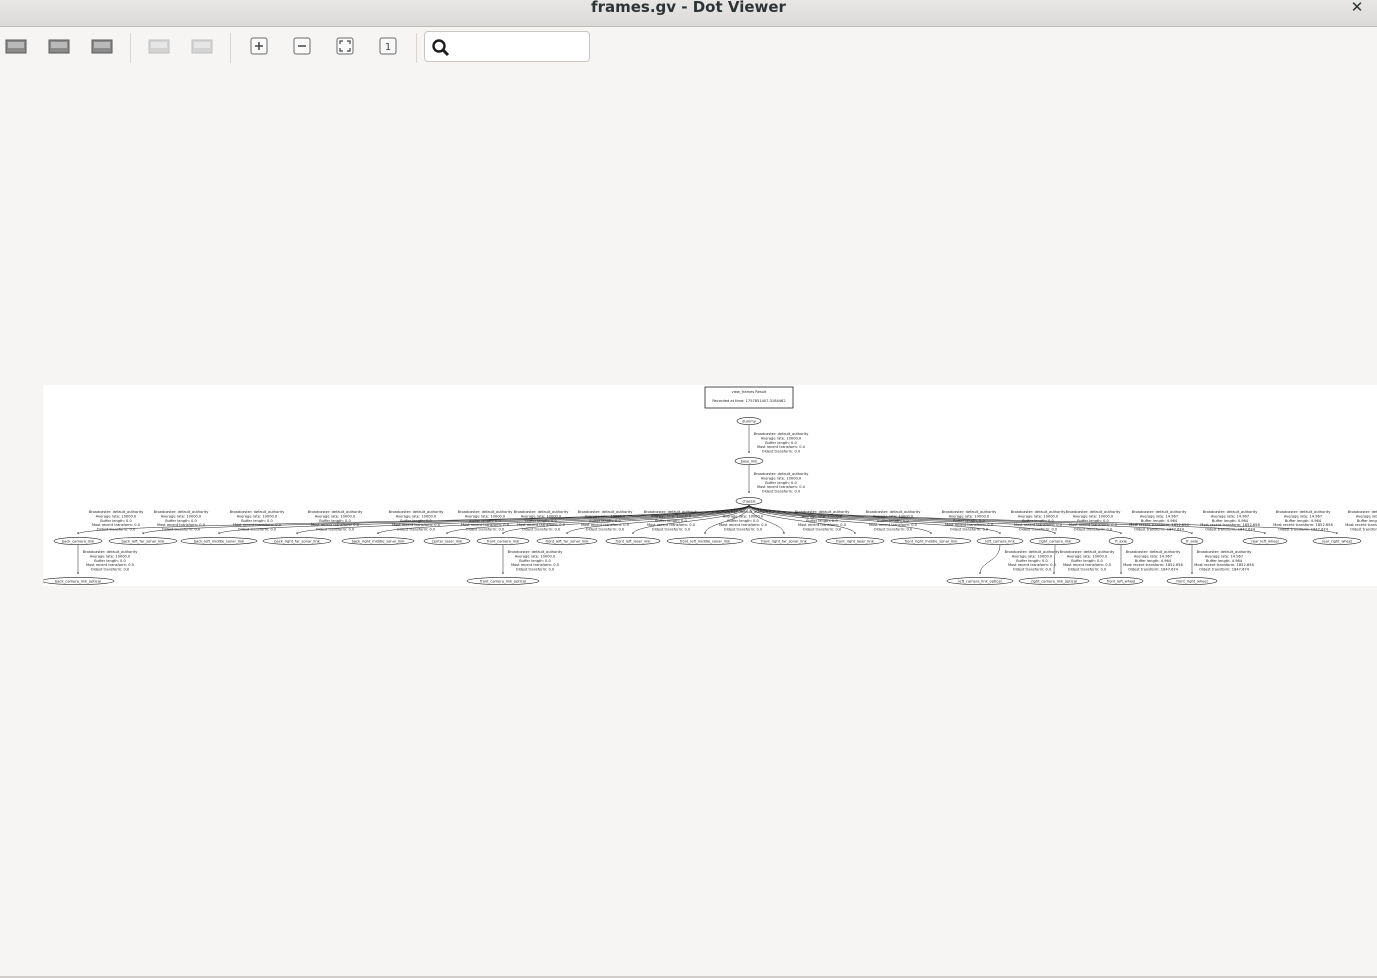  Describe the element at coordinates (1361, 525) in the screenshot. I see `graph-edge-label-line: Most recent transform: 1852.658` at that location.